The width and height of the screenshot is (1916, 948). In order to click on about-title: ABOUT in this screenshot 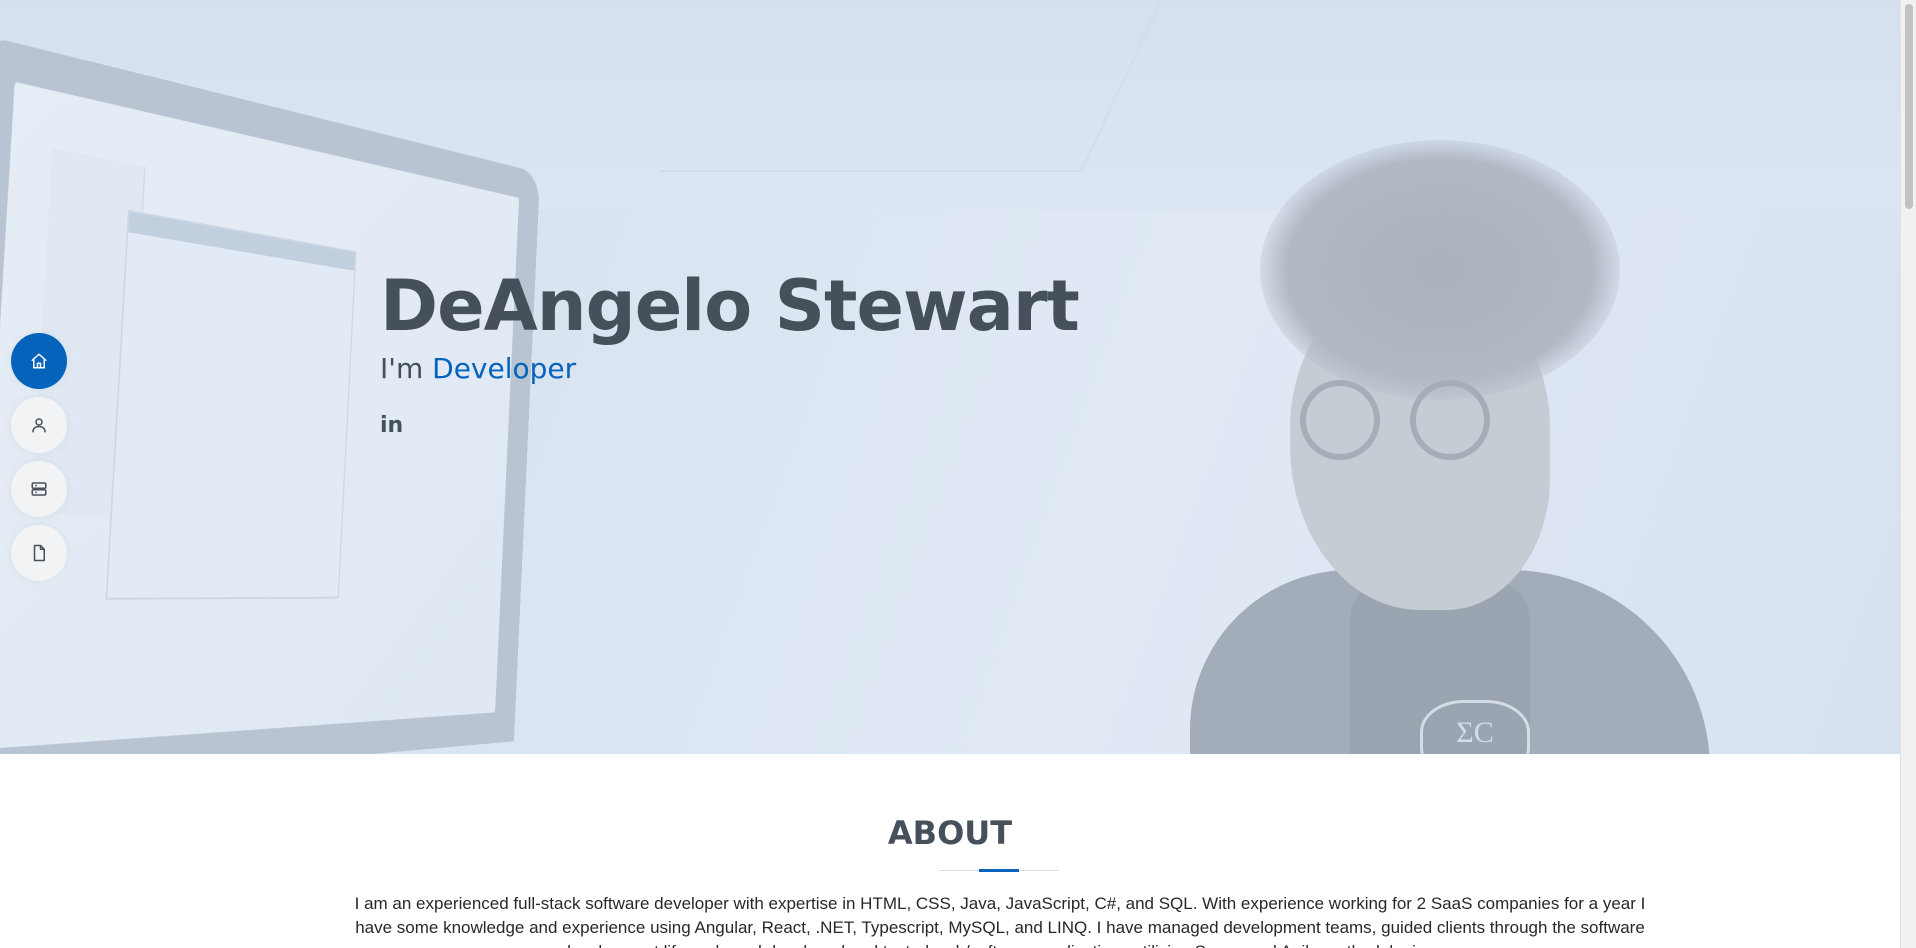, I will do `click(950, 833)`.